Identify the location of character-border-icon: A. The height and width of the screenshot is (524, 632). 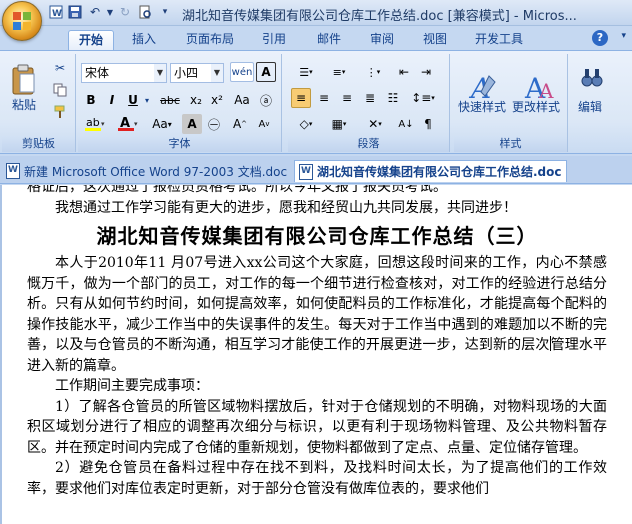
(266, 72).